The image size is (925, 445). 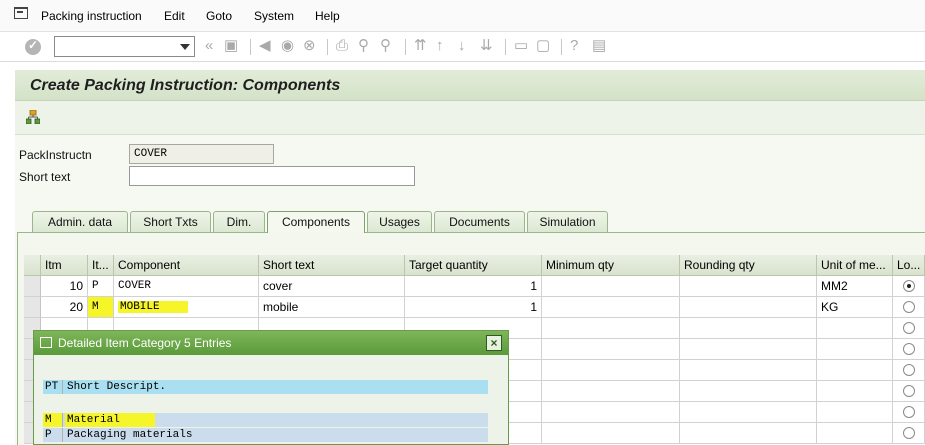 I want to click on tab-components: Components, so click(x=316, y=222).